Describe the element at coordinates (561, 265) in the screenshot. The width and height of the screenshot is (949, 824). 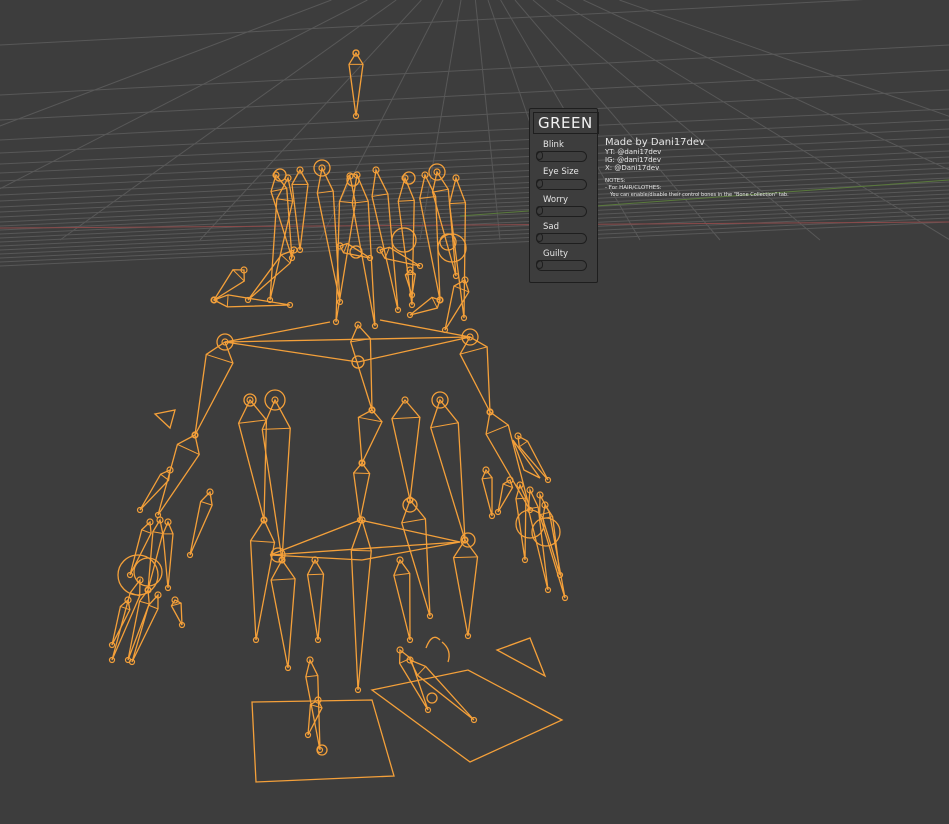
I see `guilty-slider` at that location.